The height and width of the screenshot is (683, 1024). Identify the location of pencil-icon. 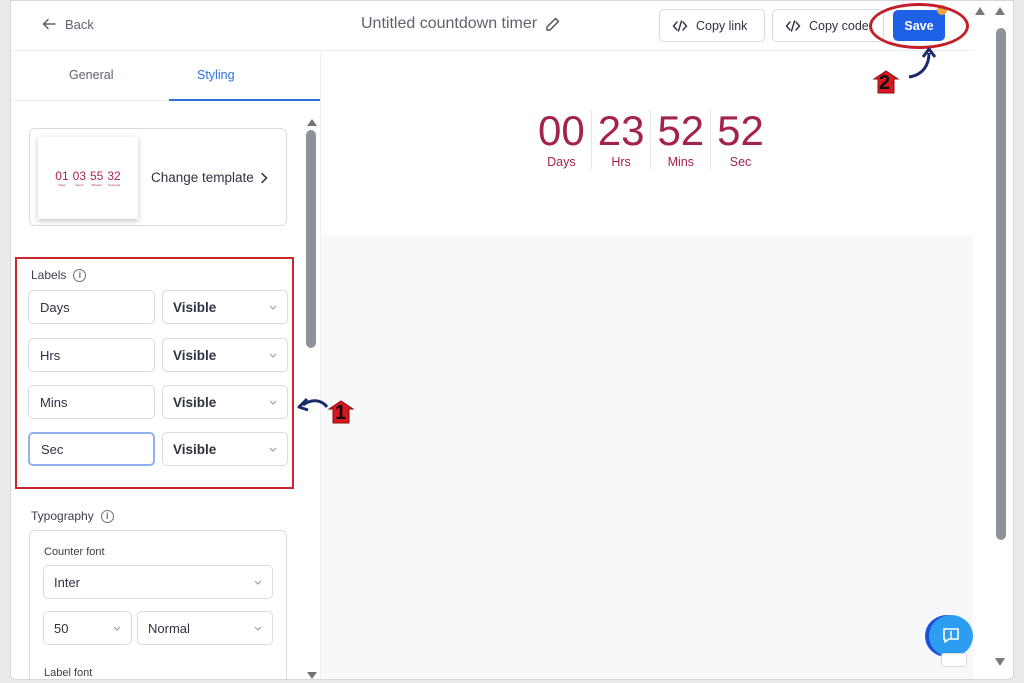
(553, 24).